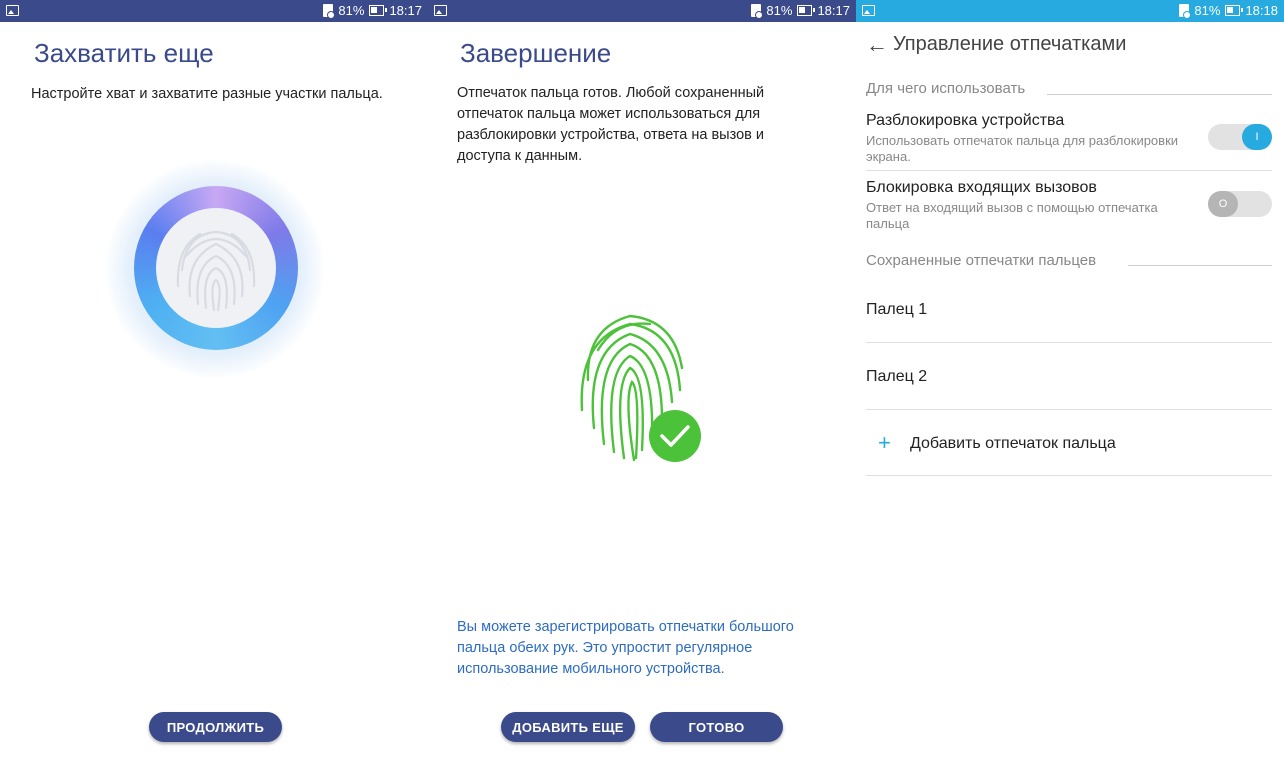 The image size is (1284, 763). What do you see at coordinates (896, 310) in the screenshot?
I see `list-item-finger-1: Палец 1` at bounding box center [896, 310].